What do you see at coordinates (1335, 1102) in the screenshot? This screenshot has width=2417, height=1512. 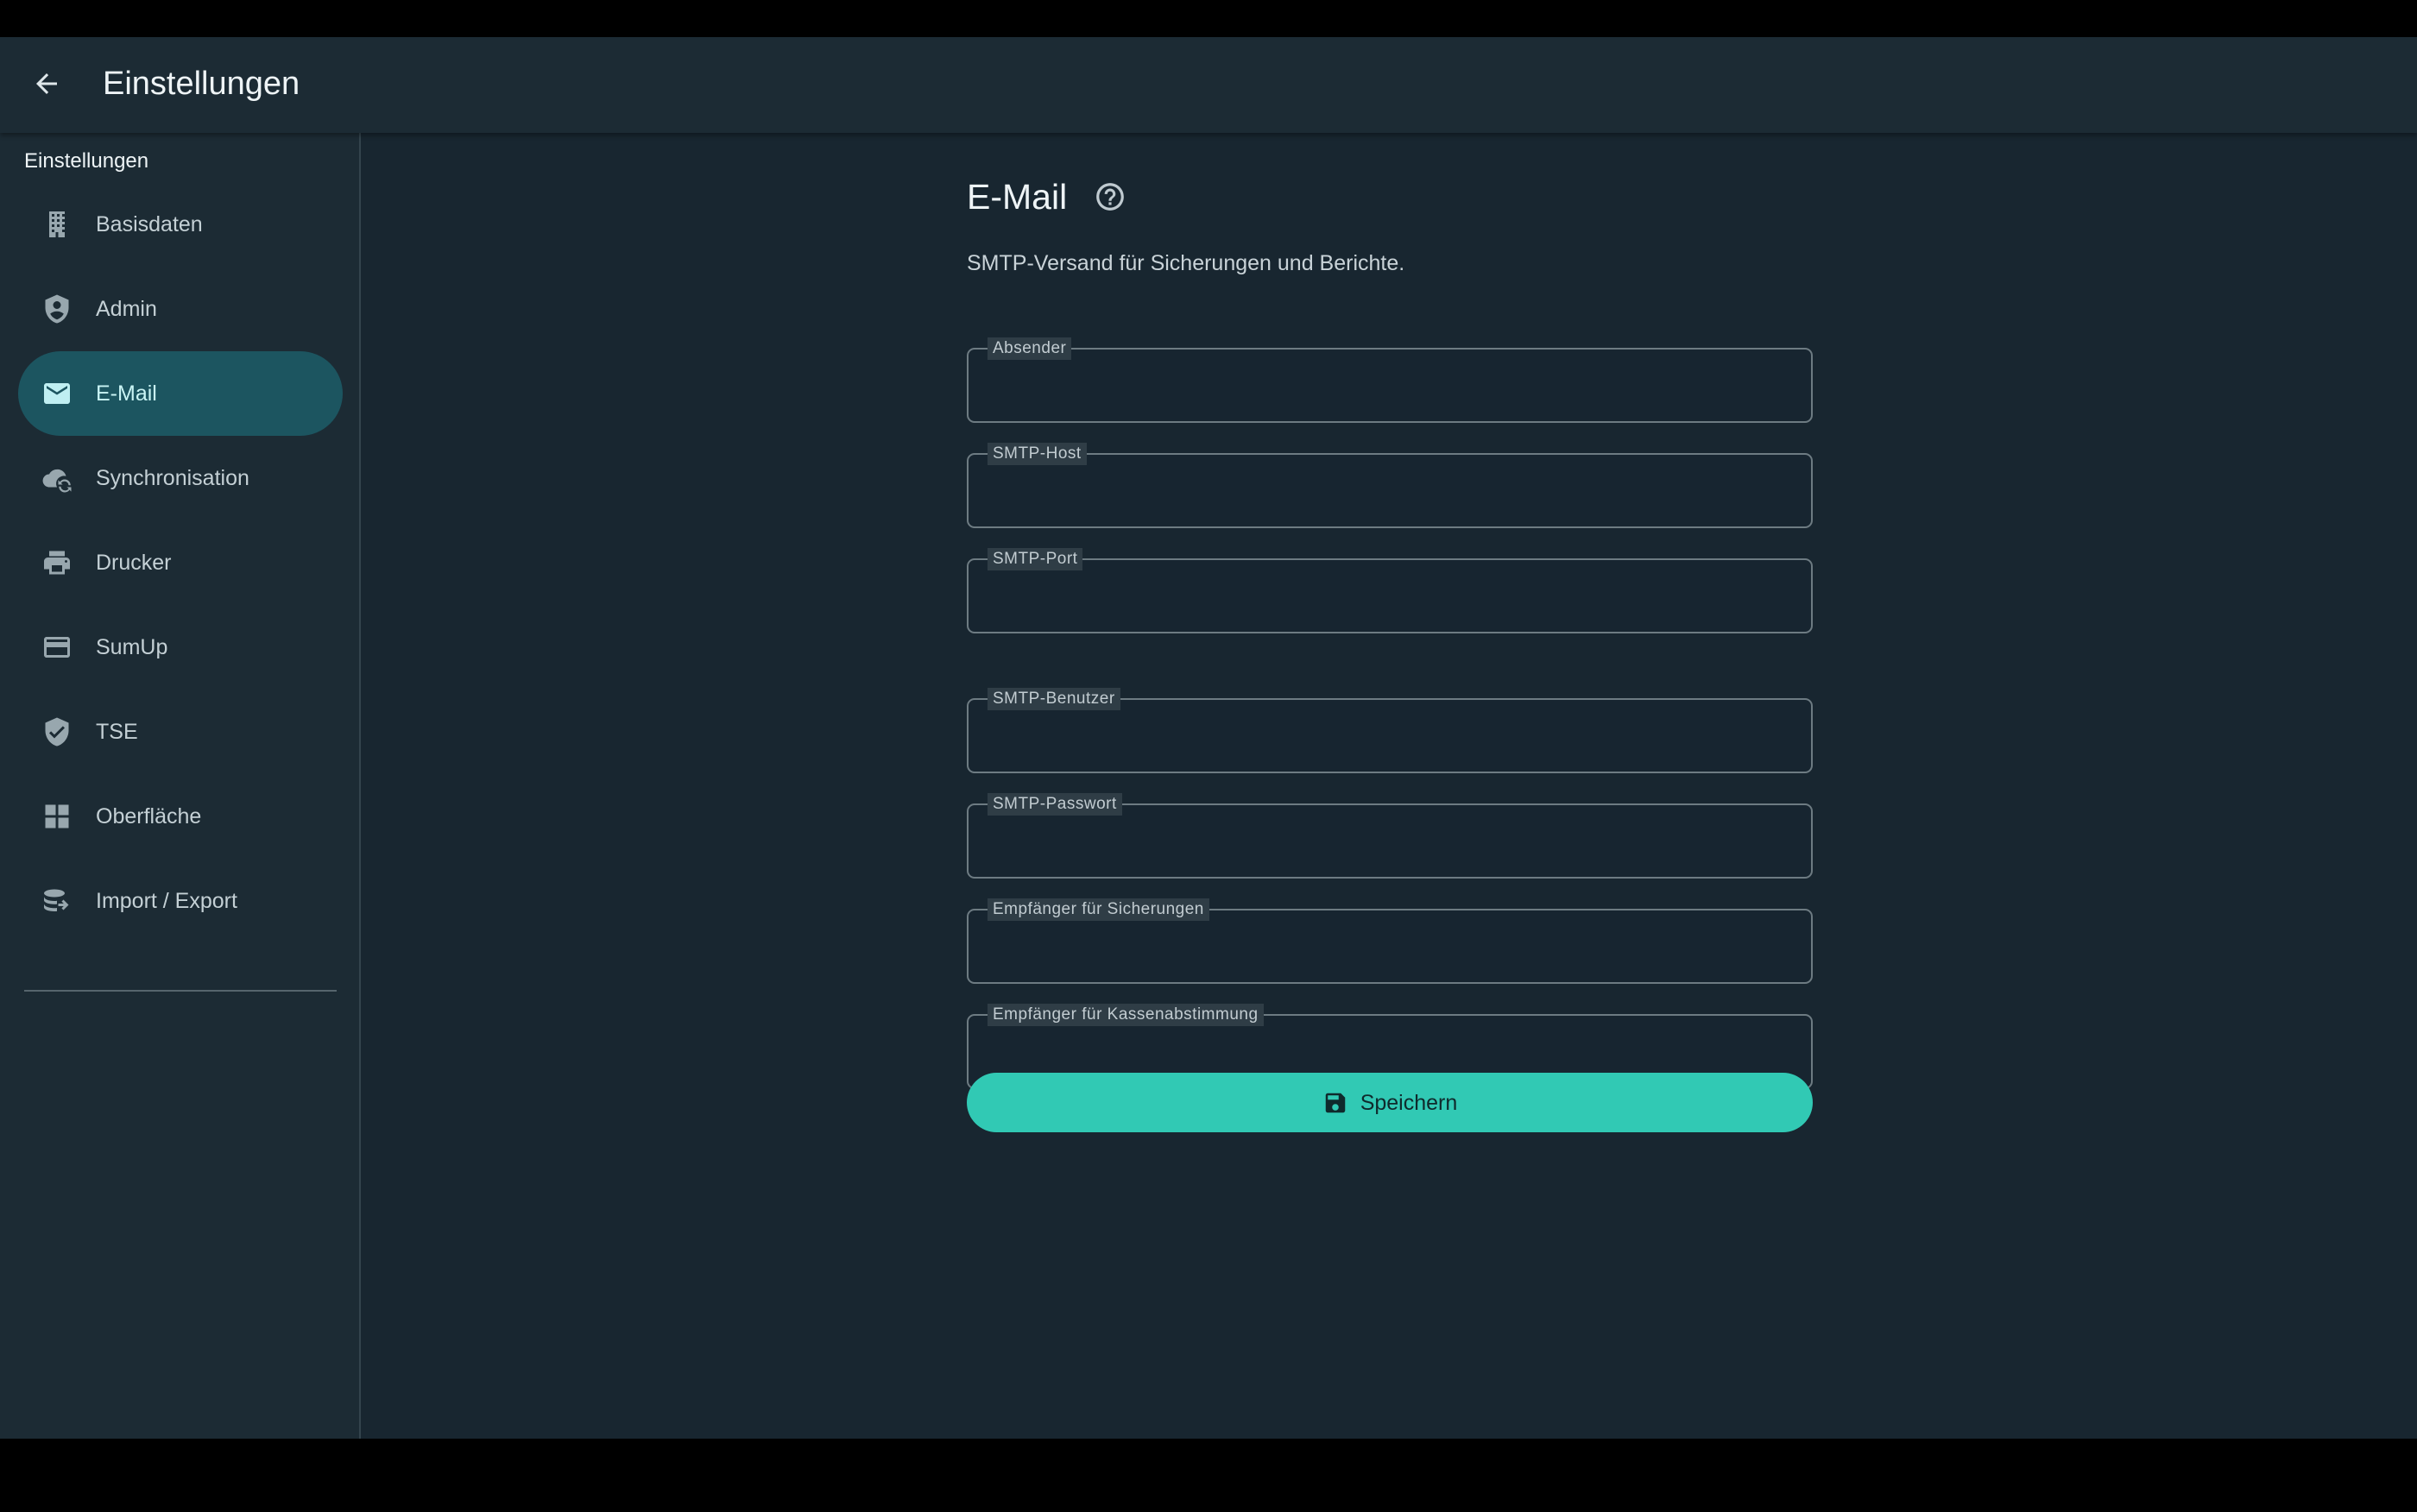 I see `save-icon` at bounding box center [1335, 1102].